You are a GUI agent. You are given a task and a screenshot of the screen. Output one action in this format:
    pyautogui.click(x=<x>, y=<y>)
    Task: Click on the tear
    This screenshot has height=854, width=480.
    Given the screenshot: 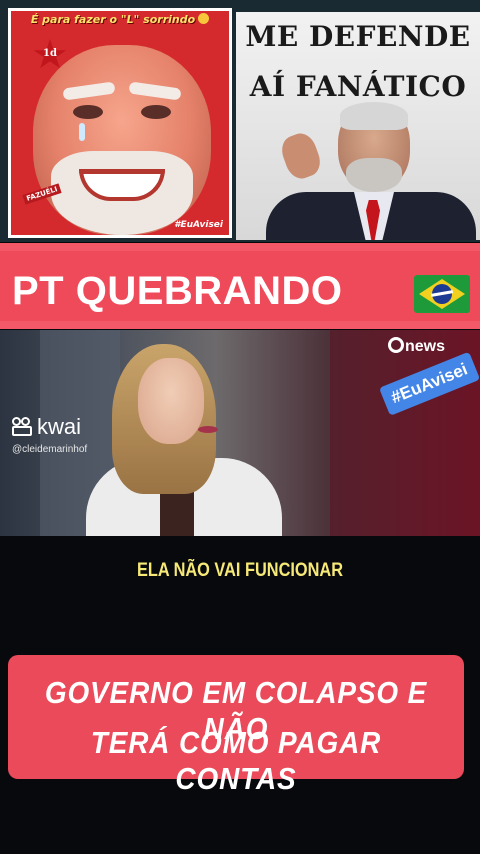 What is the action you would take?
    pyautogui.click(x=82, y=132)
    